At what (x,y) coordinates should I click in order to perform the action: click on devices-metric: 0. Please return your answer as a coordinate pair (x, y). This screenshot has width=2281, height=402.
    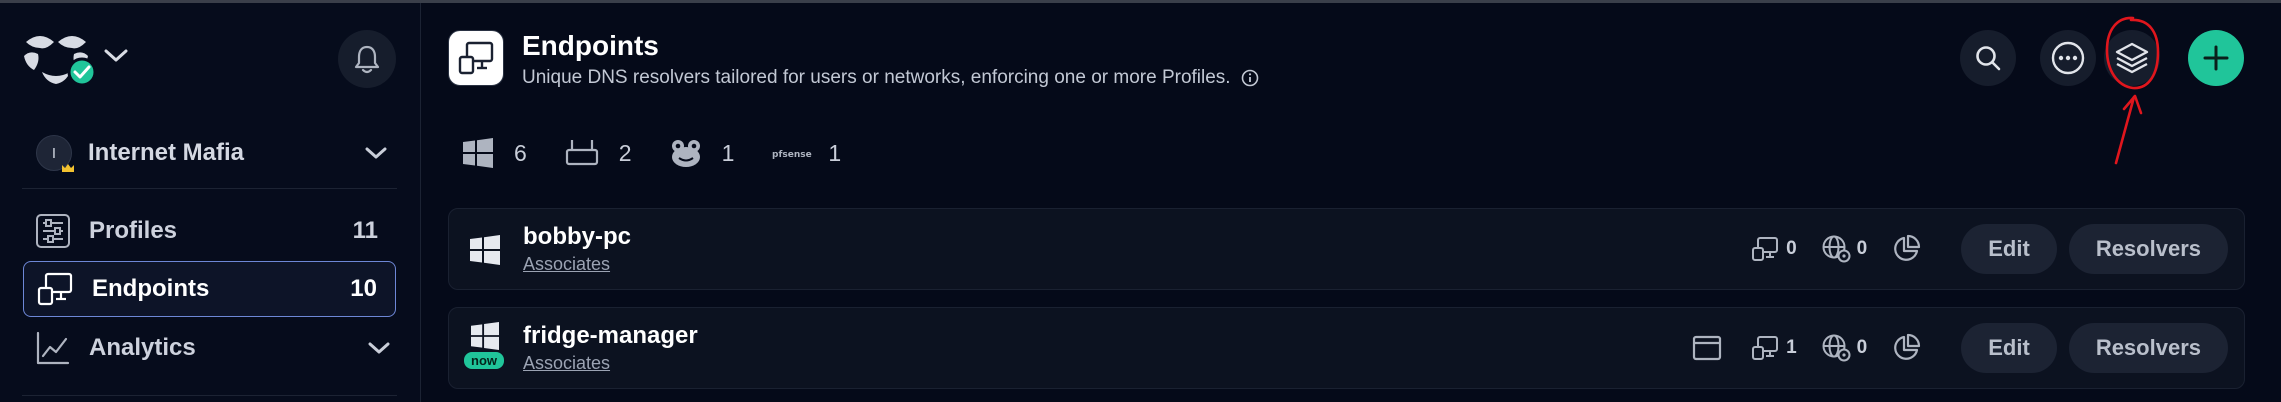
    Looking at the image, I should click on (1773, 249).